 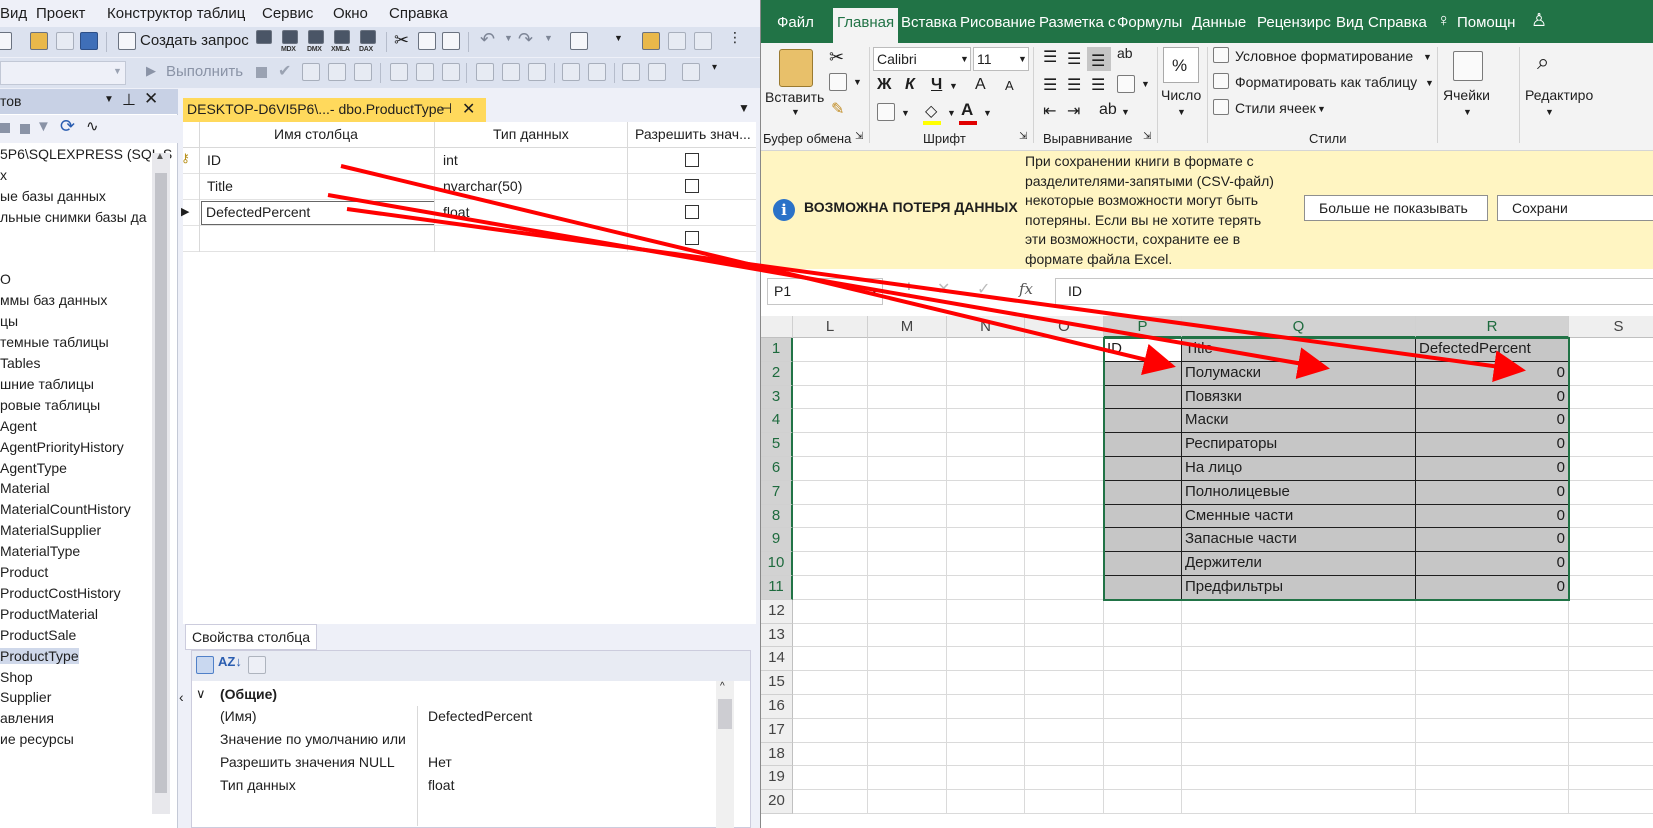 What do you see at coordinates (9, 321) in the screenshot?
I see `tree-item: цы` at bounding box center [9, 321].